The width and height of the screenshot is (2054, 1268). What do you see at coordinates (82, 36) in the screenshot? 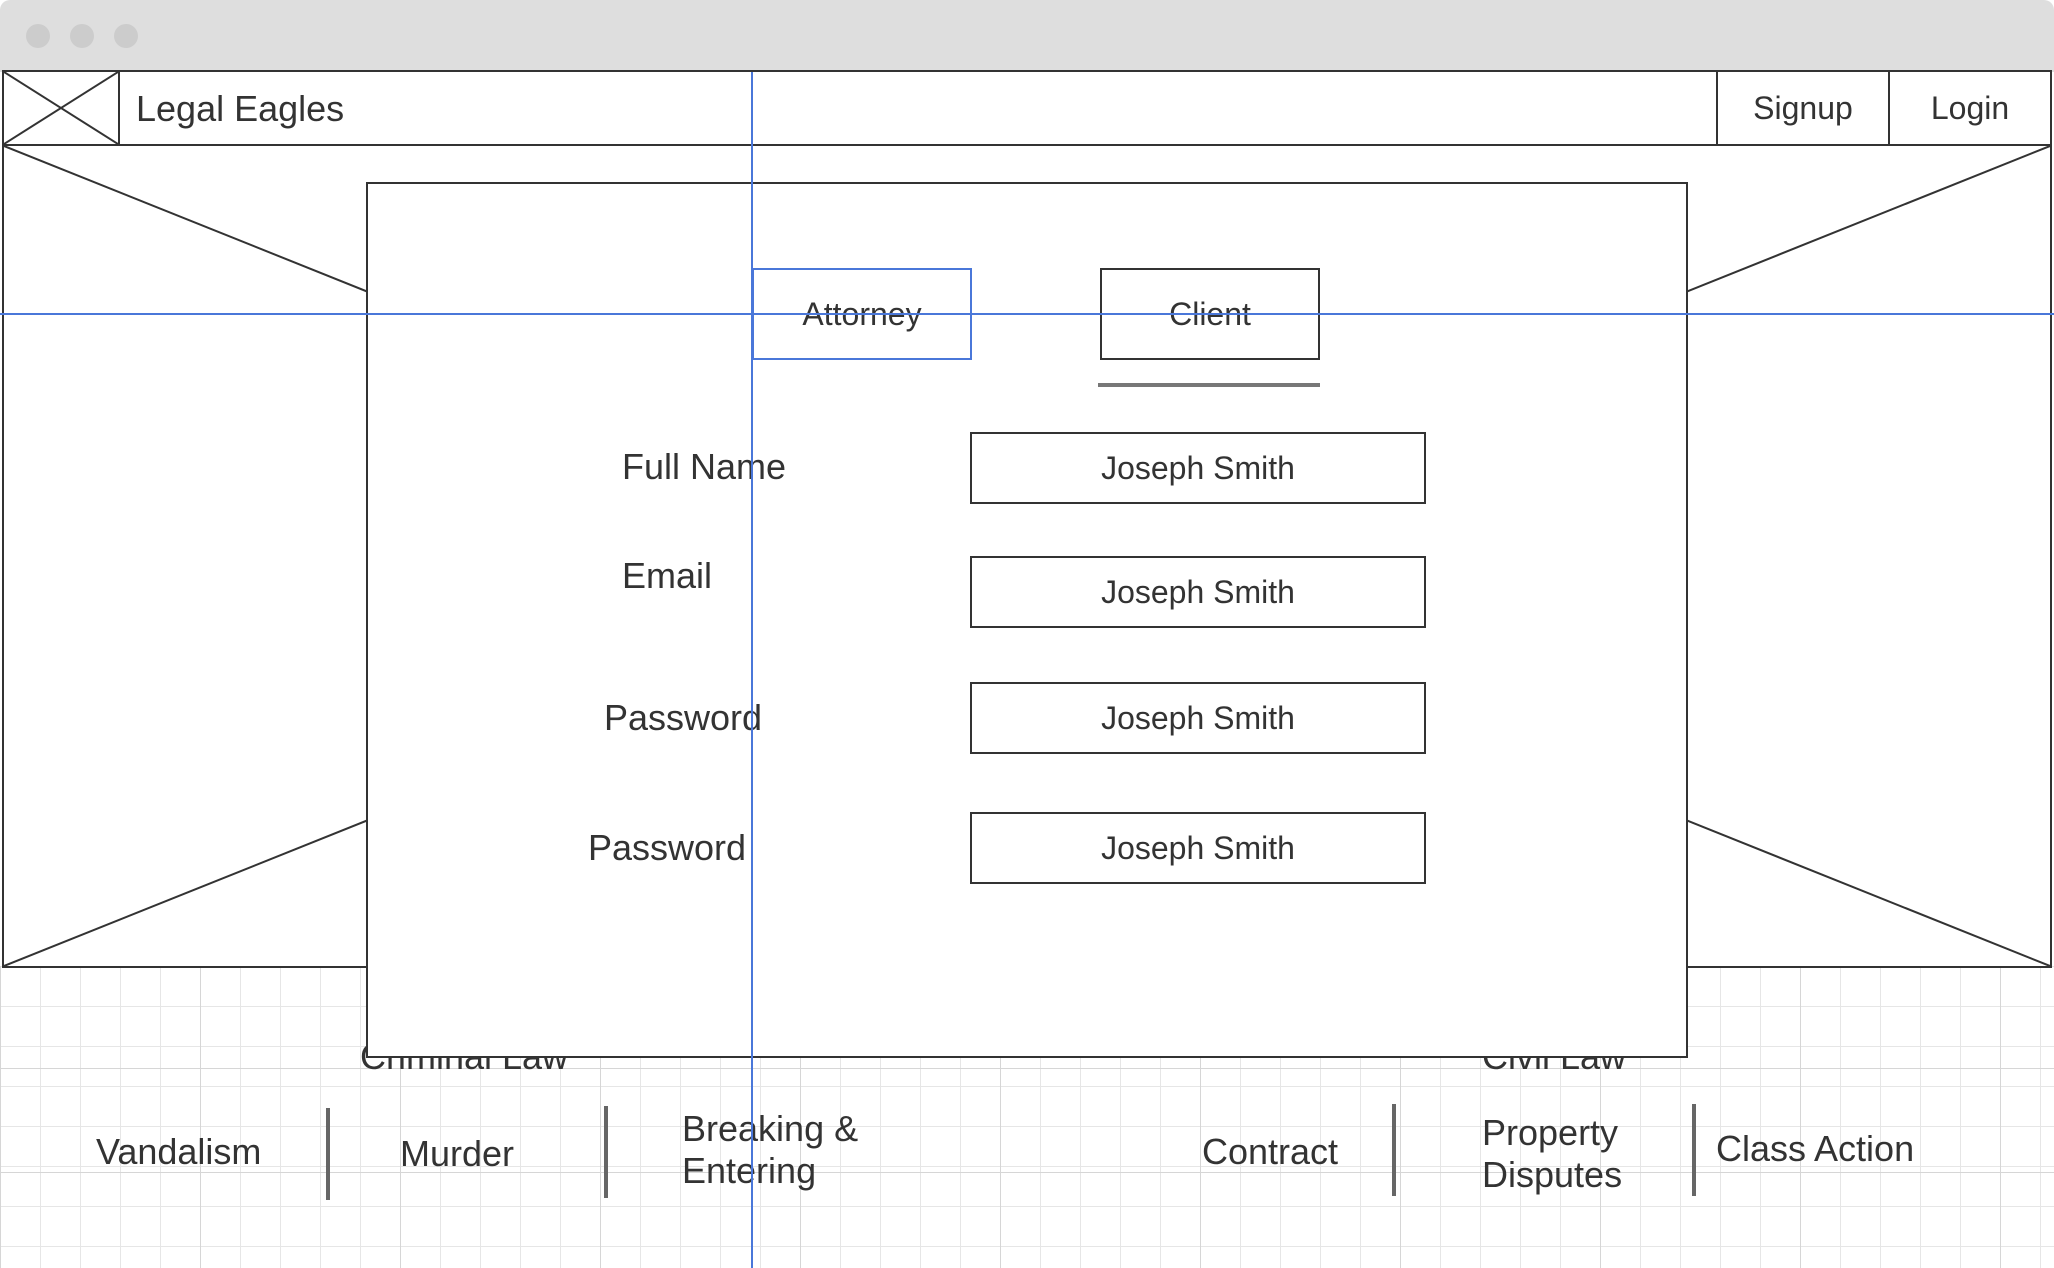
I see `window-minimize-dot` at bounding box center [82, 36].